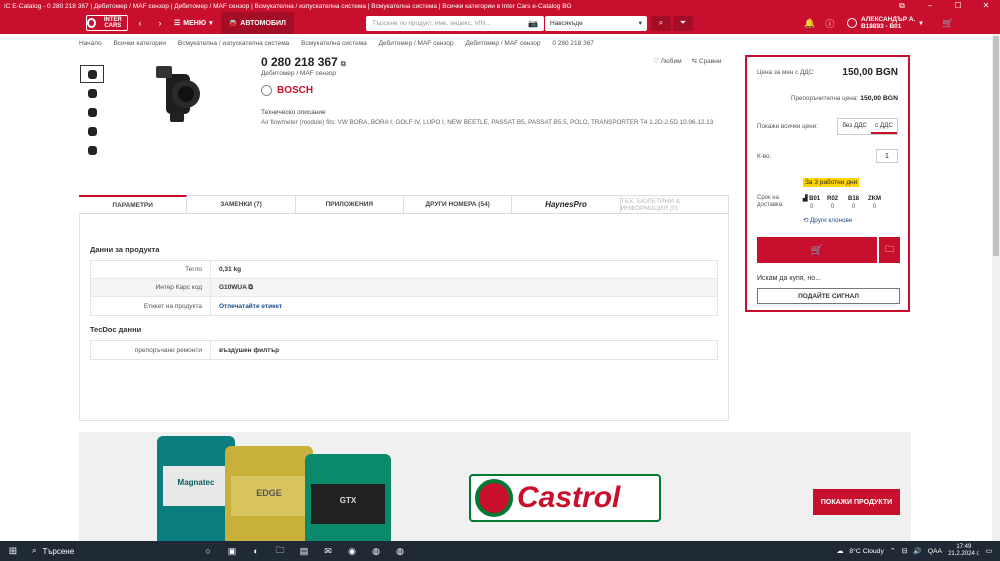 This screenshot has height=561, width=1000. What do you see at coordinates (349, 204) in the screenshot?
I see `tab-applications: ПРИЛОЖЕНИЯ` at bounding box center [349, 204].